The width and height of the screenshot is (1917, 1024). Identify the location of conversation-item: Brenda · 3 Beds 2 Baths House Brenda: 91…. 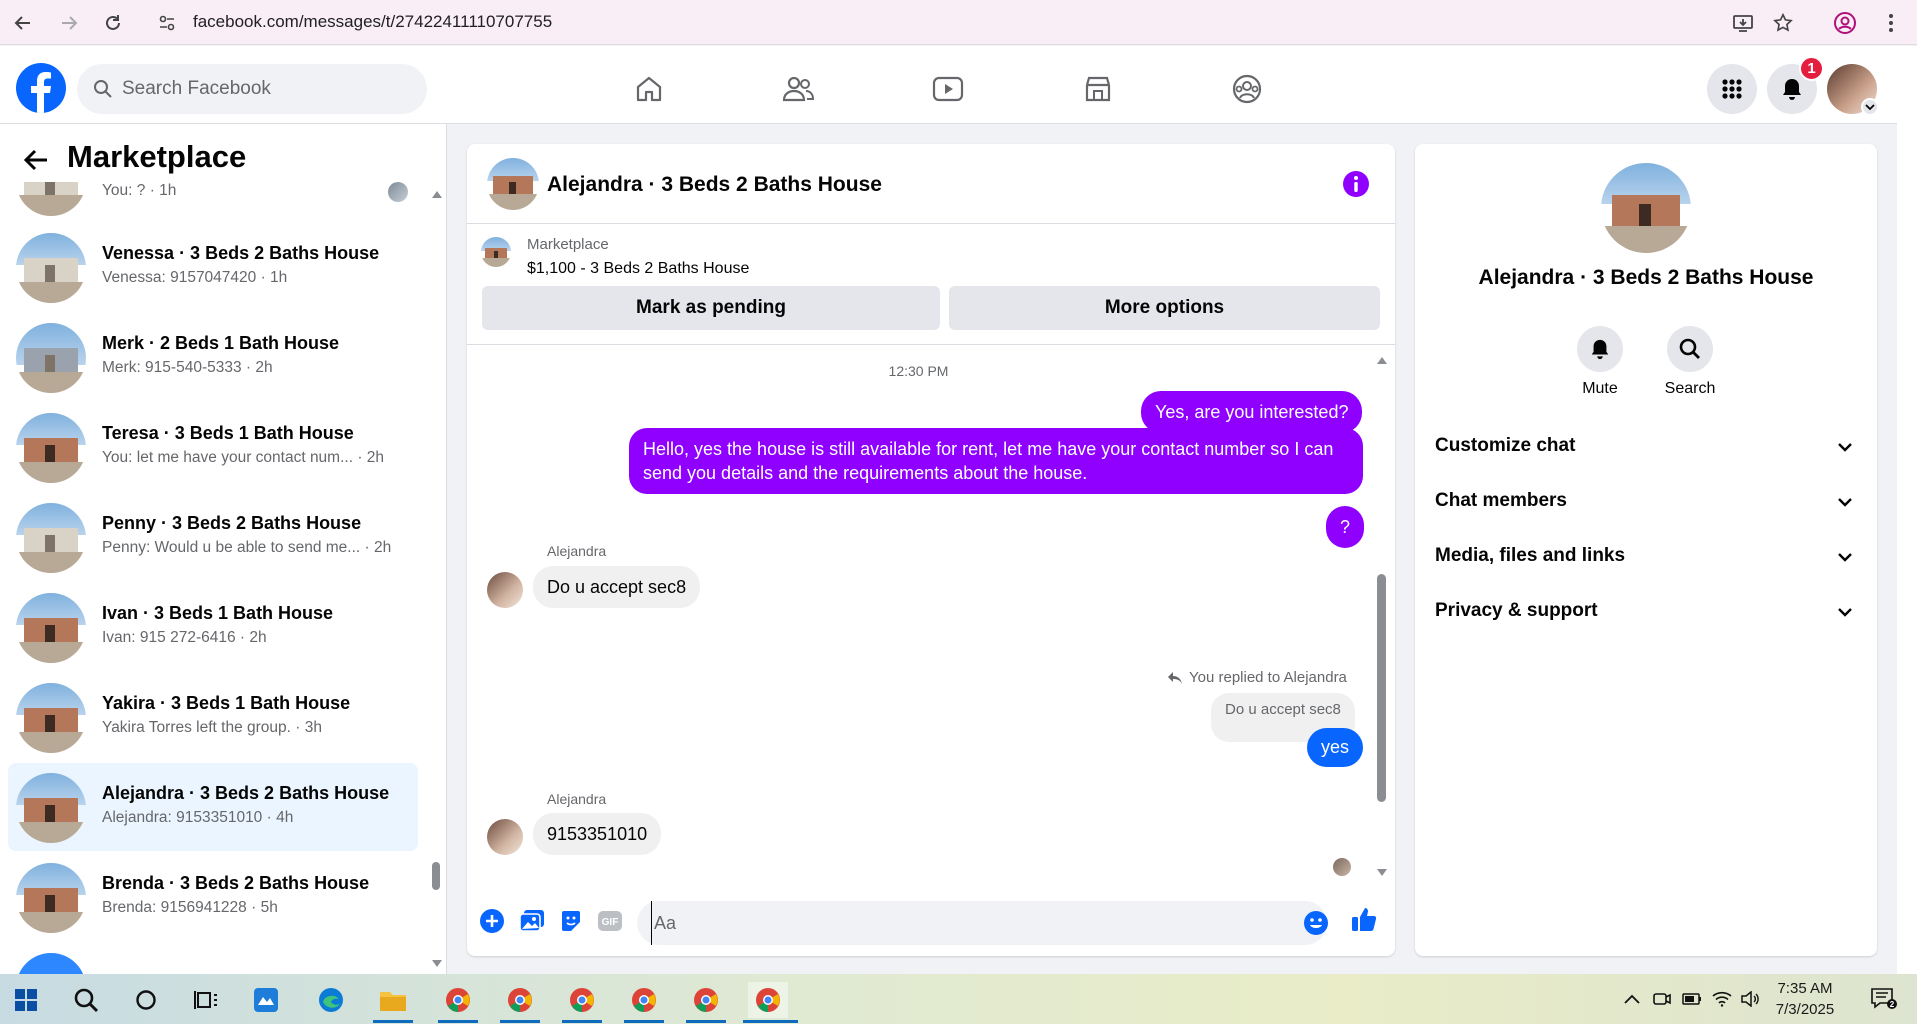
(213, 897).